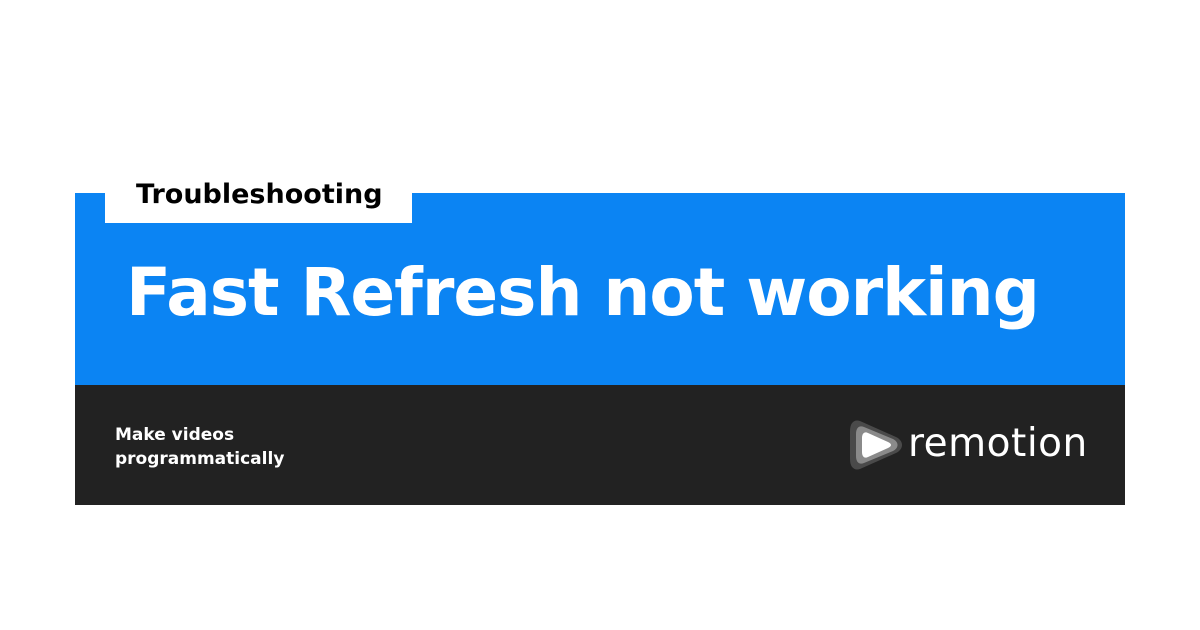 Image resolution: width=1200 pixels, height=630 pixels. I want to click on category-tag: Troubleshooting, so click(258, 196).